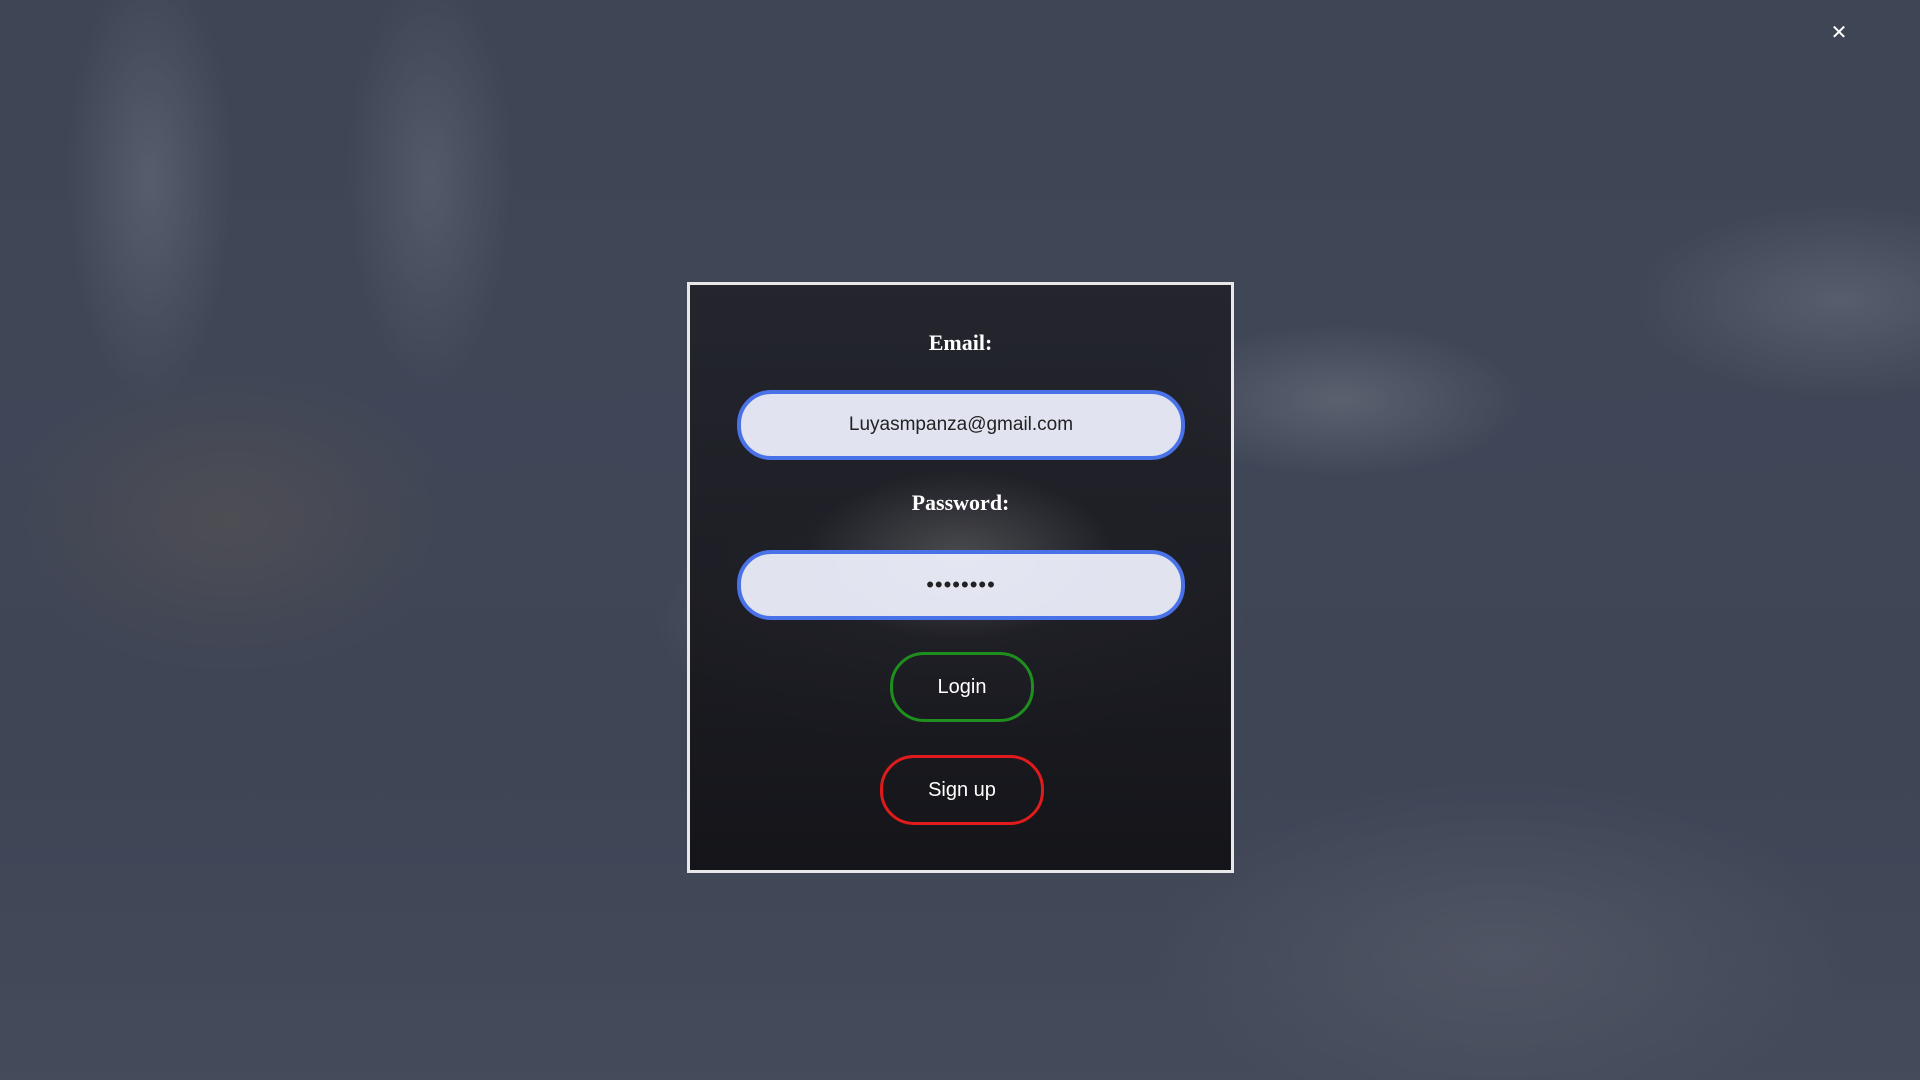  Describe the element at coordinates (960, 502) in the screenshot. I see `password-label: Password:` at that location.